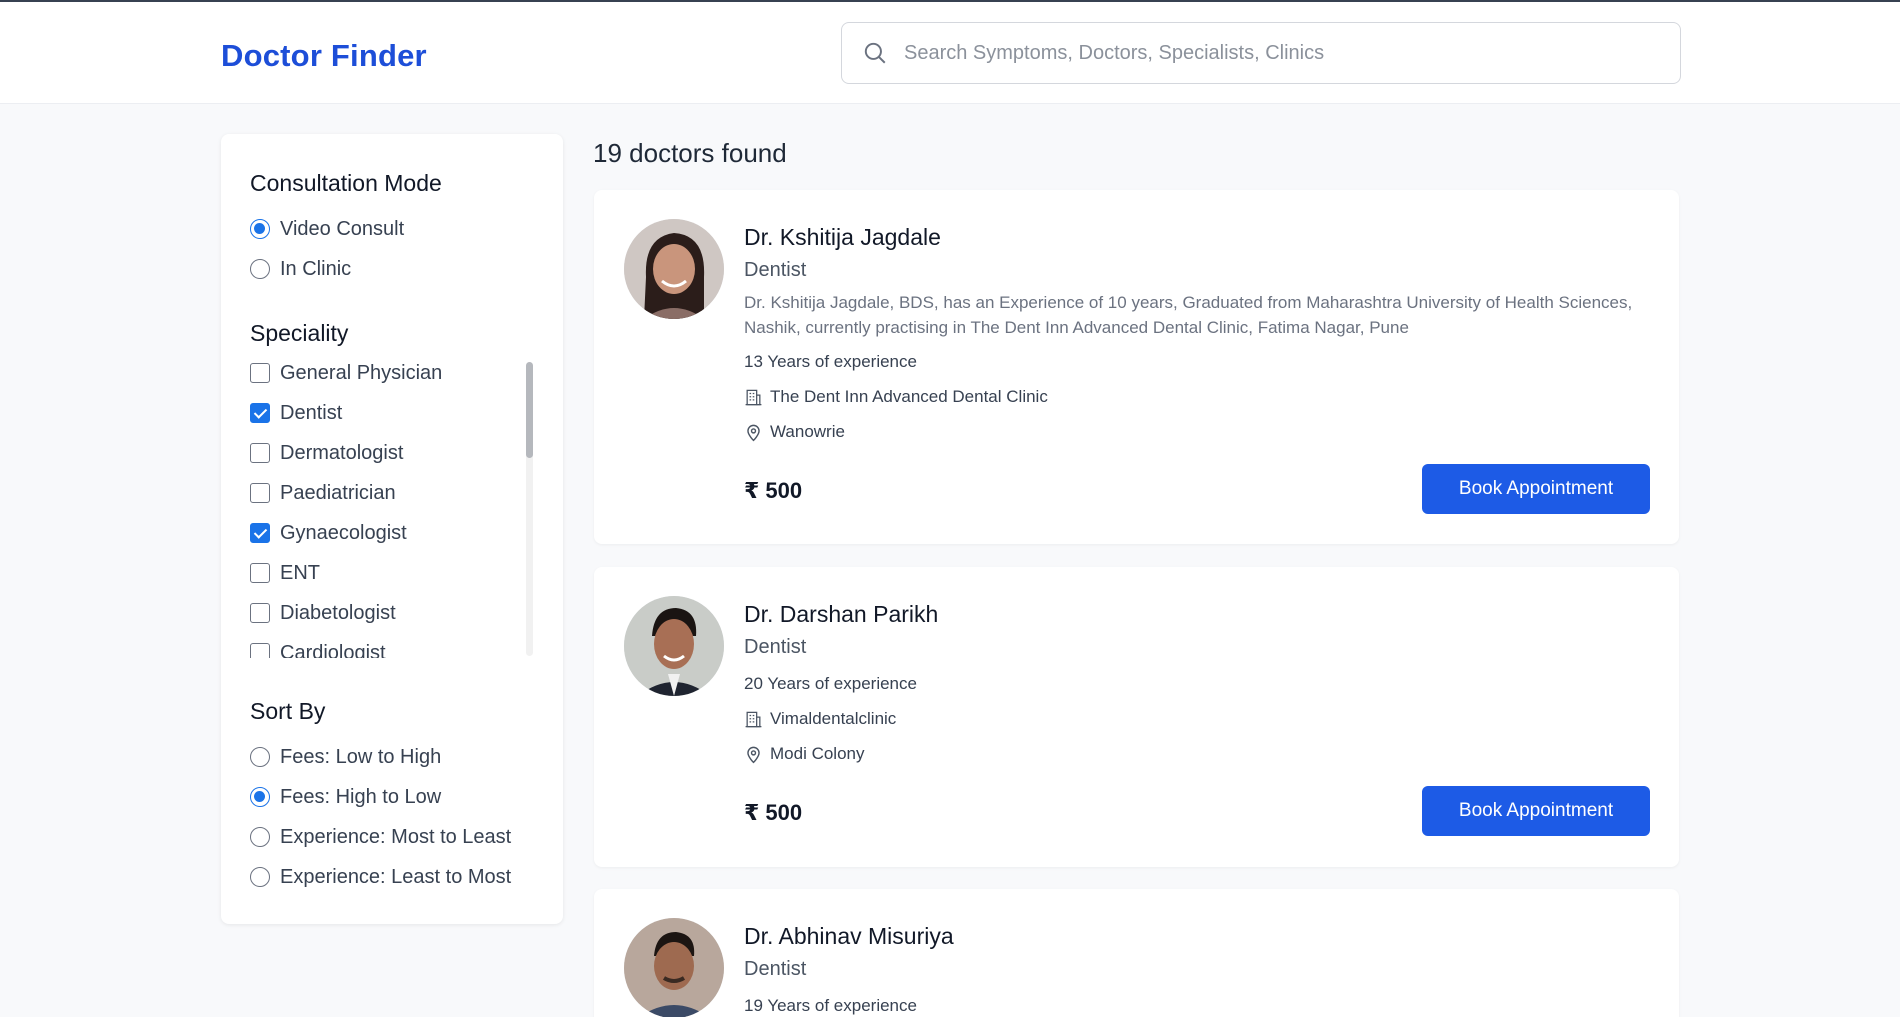 This screenshot has width=1900, height=1017. I want to click on sort-experience-least-most: Experience: Least to Most, so click(380, 877).